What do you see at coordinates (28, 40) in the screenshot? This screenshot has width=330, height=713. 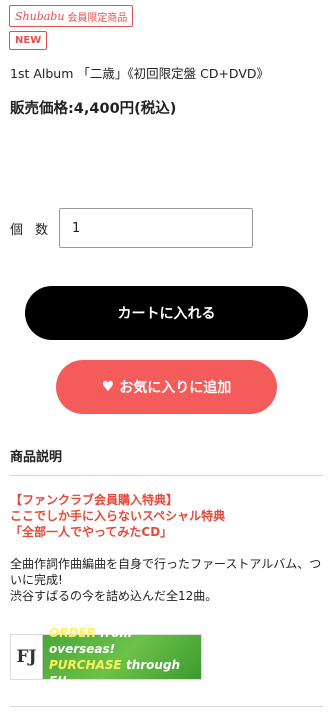 I see `new-badge: NEW` at bounding box center [28, 40].